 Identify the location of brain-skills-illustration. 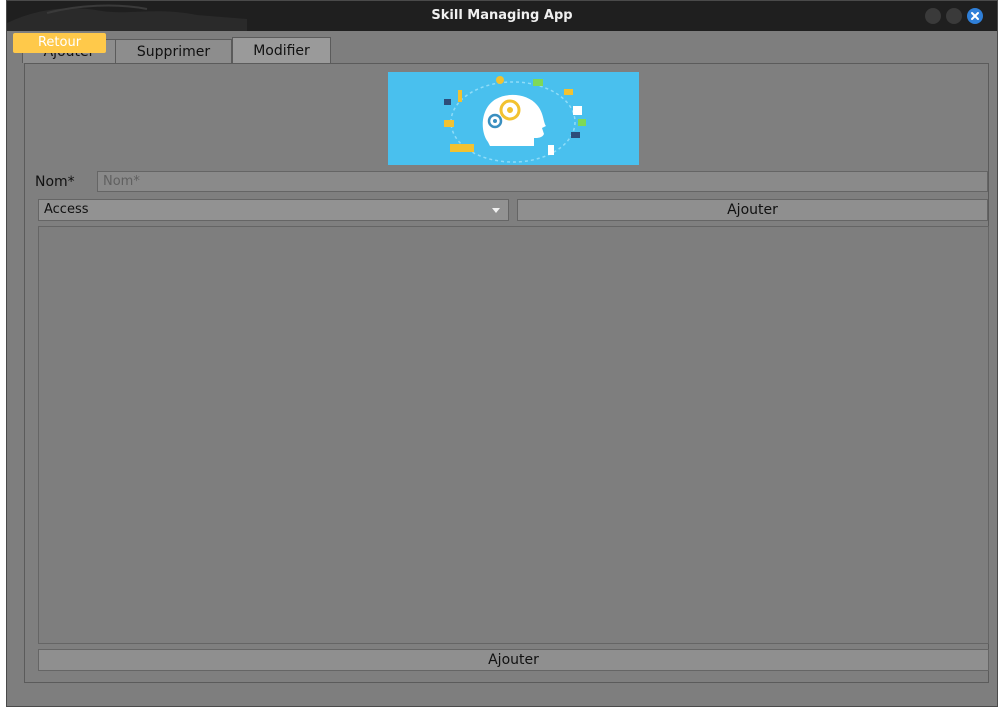
(513, 118).